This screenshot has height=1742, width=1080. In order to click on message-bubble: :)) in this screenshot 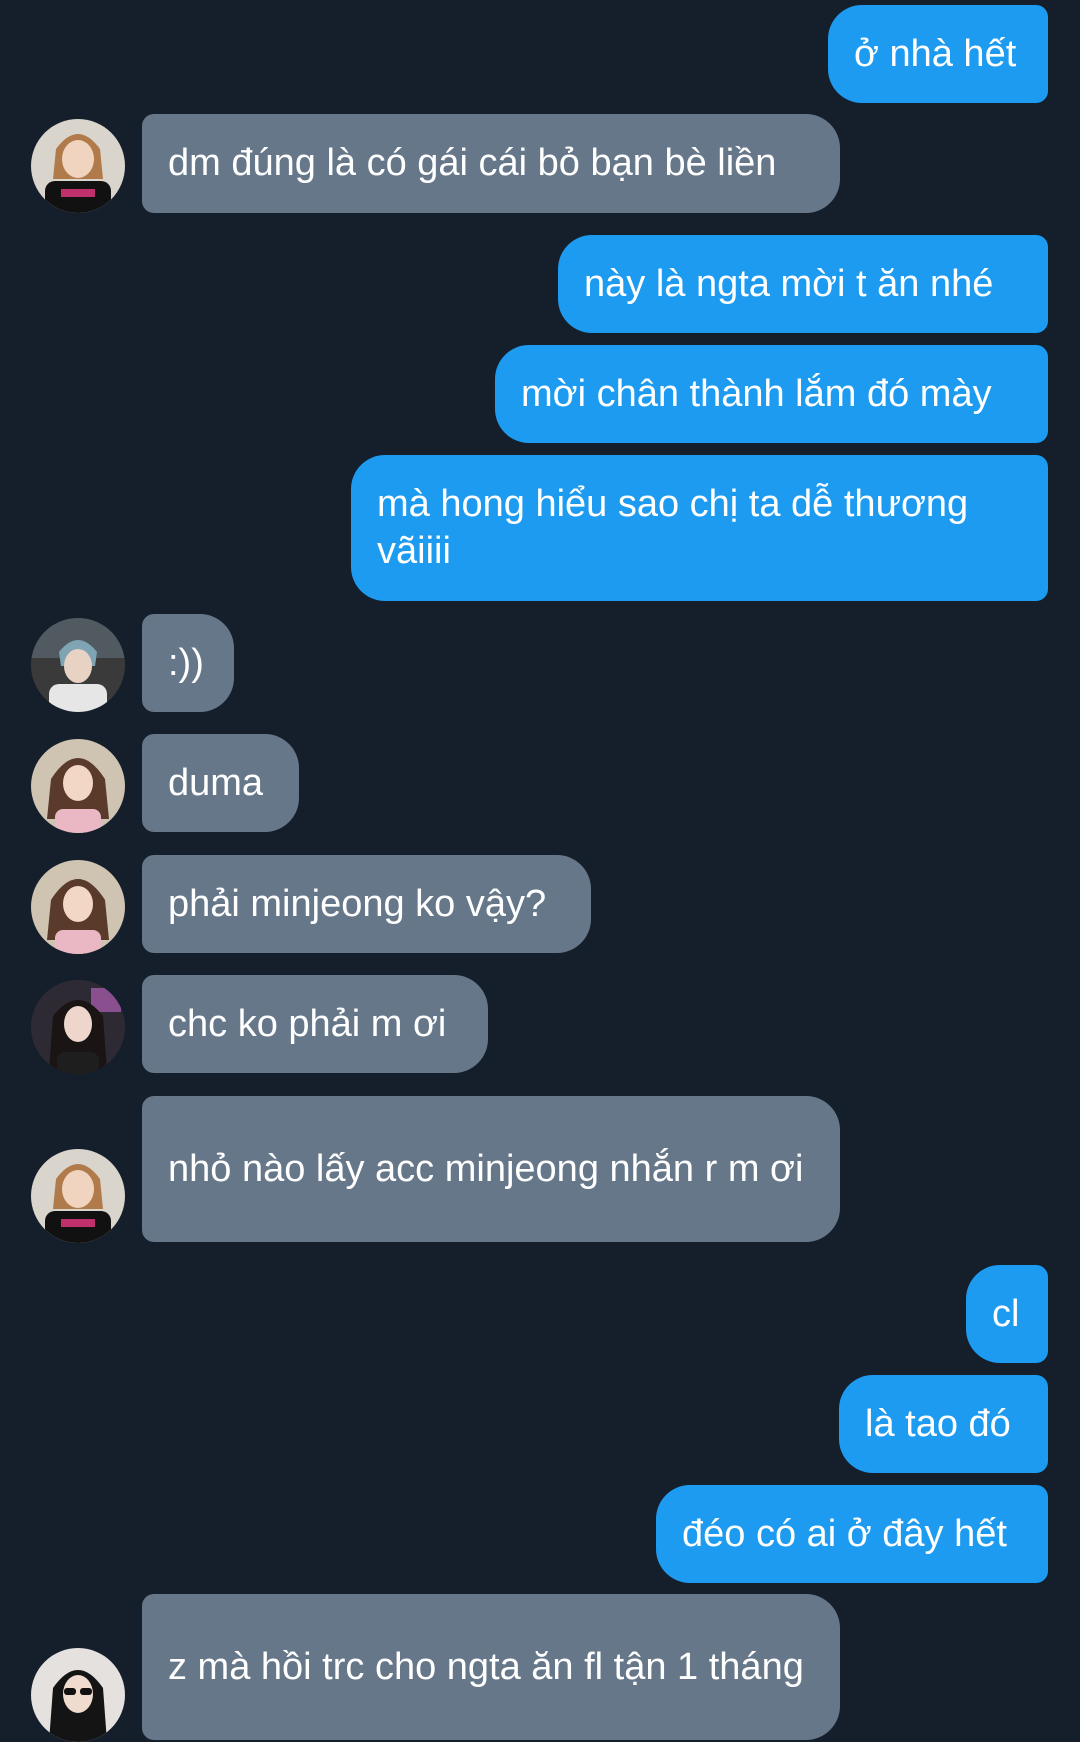, I will do `click(188, 663)`.